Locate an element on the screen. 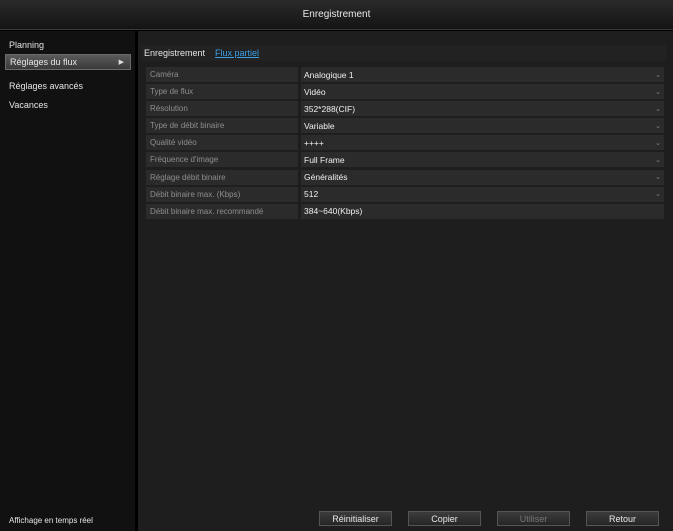  bitrate-mode-select: Généralités ⌄ is located at coordinates (482, 177).